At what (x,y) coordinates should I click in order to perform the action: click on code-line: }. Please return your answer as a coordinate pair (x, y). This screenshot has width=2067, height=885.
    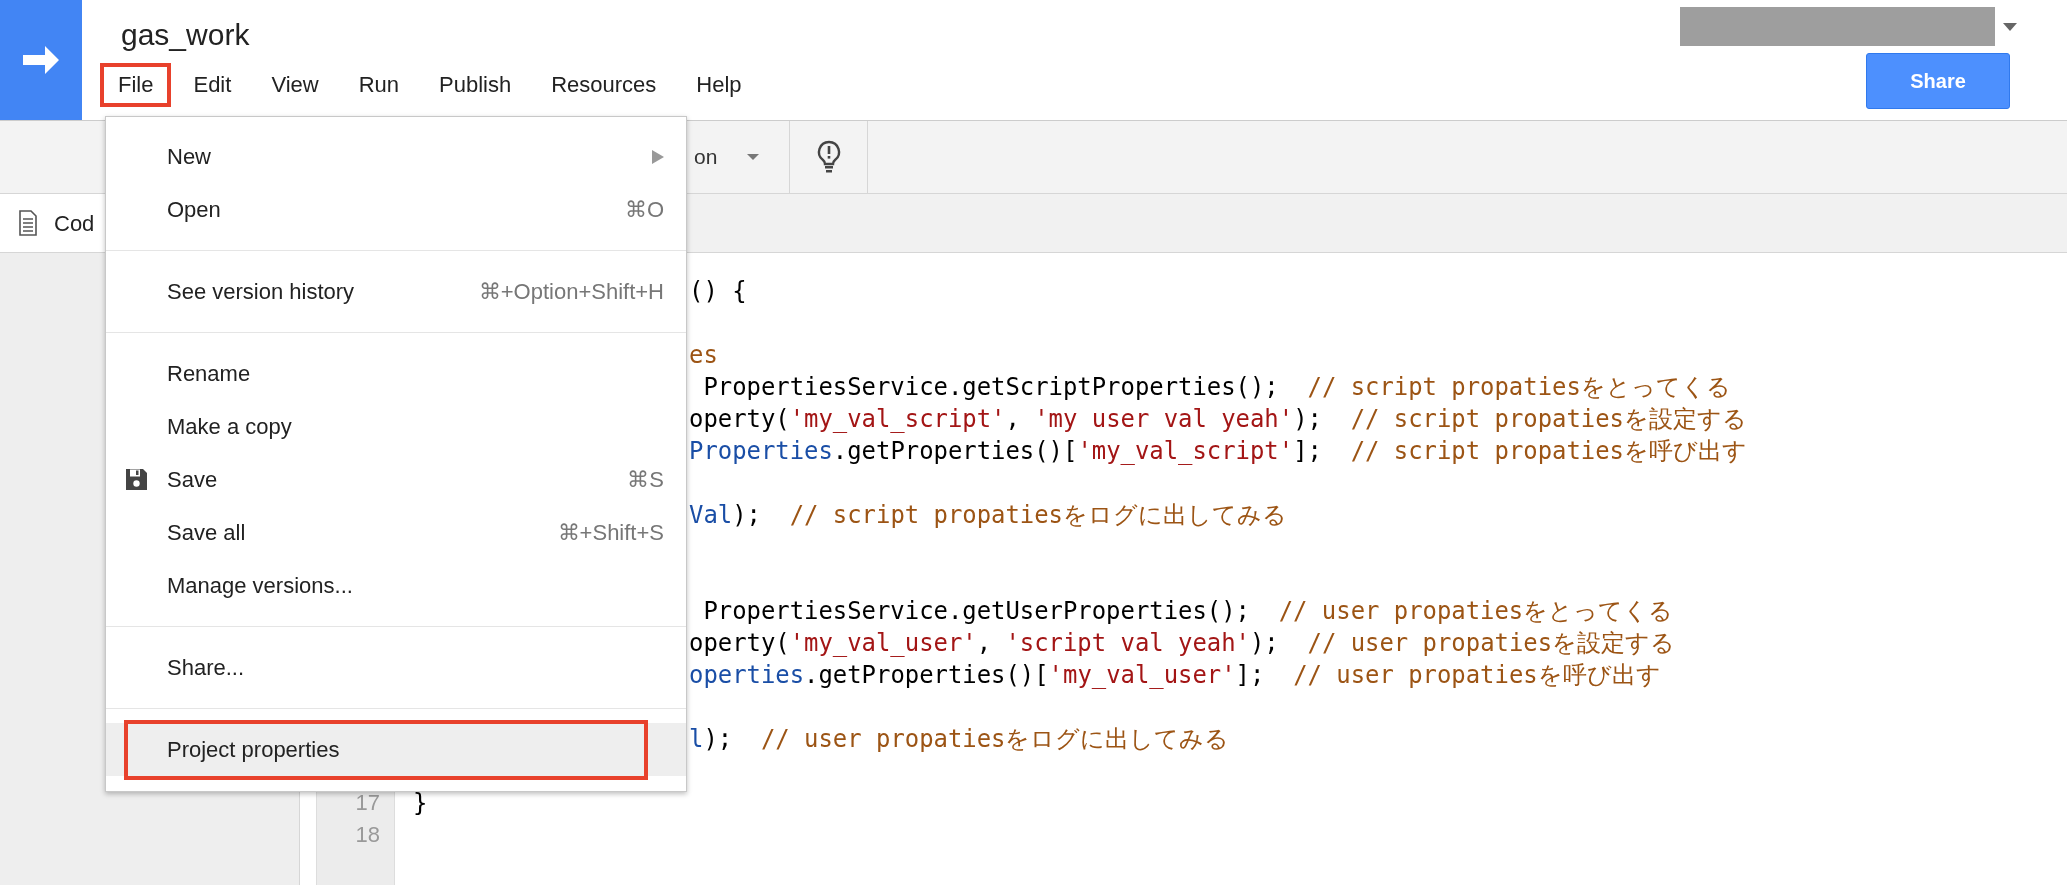
    Looking at the image, I should click on (420, 803).